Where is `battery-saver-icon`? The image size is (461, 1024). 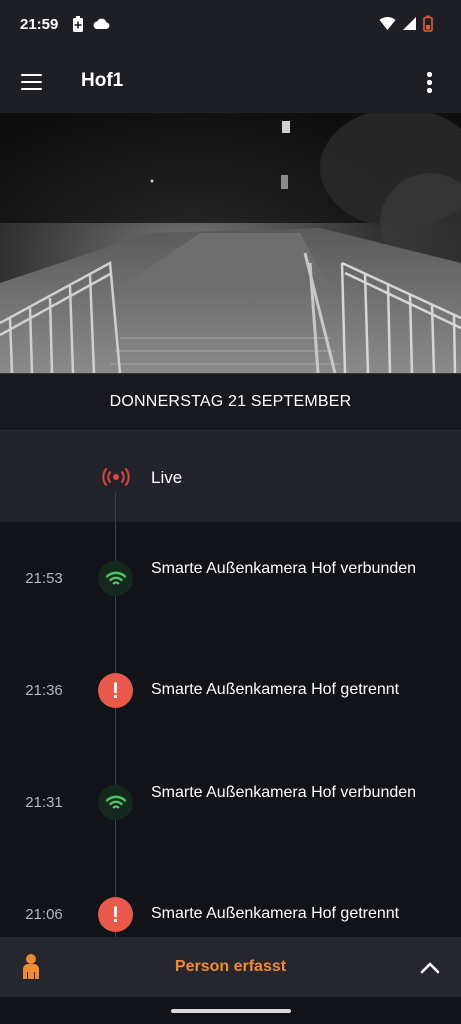
battery-saver-icon is located at coordinates (78, 26).